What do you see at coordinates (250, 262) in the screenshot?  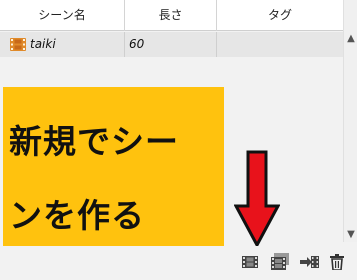 I see `new-scene-icon` at bounding box center [250, 262].